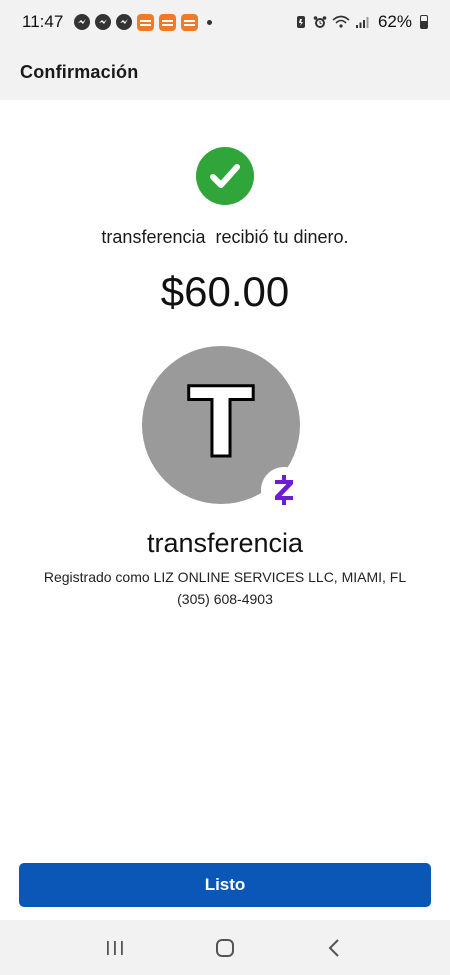 This screenshot has height=975, width=450. I want to click on received-message: transferencia recibió tu dinero., so click(225, 237).